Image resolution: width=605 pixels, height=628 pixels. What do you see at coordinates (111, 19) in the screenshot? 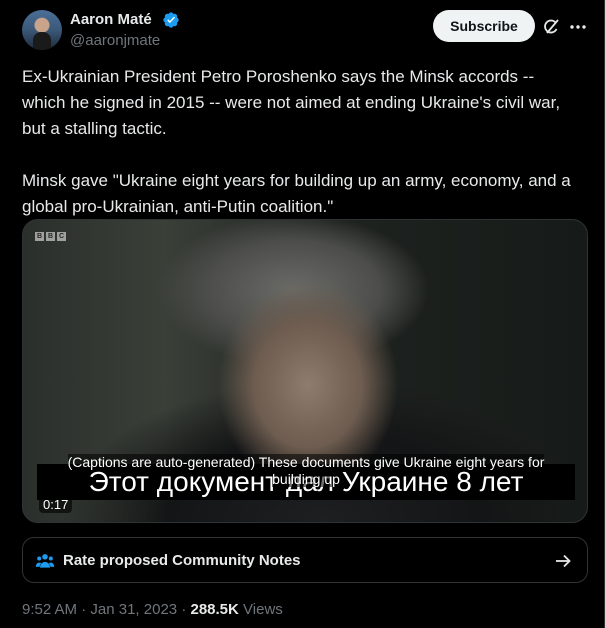
I see `author-name: Aaron Maté` at bounding box center [111, 19].